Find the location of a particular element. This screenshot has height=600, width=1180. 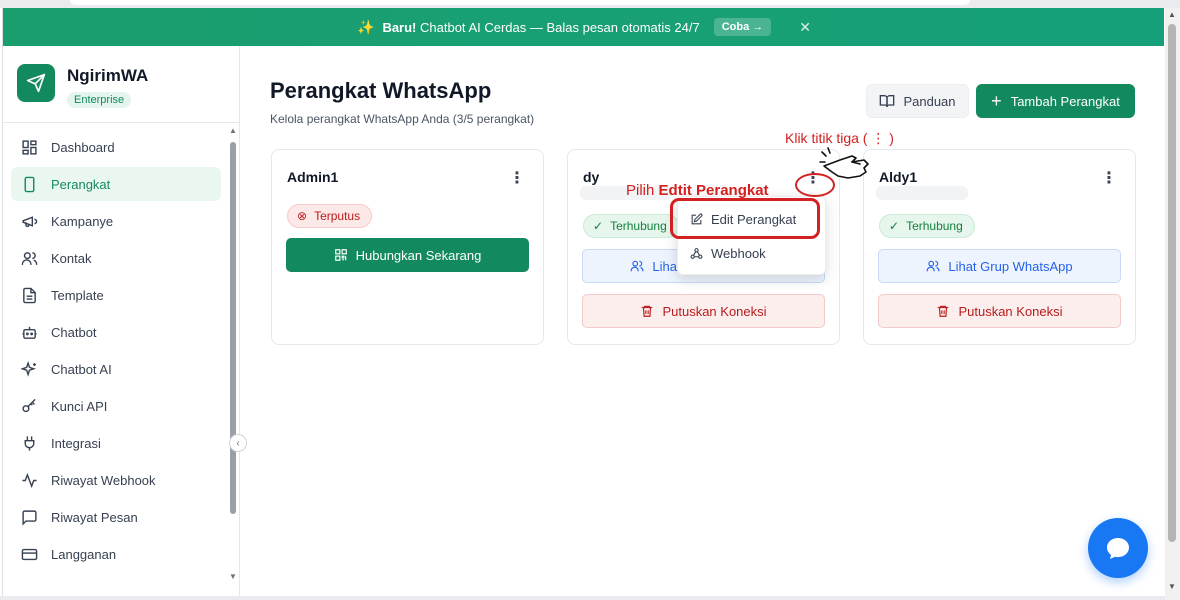

sidebar-item-label: Perangkat is located at coordinates (81, 184).